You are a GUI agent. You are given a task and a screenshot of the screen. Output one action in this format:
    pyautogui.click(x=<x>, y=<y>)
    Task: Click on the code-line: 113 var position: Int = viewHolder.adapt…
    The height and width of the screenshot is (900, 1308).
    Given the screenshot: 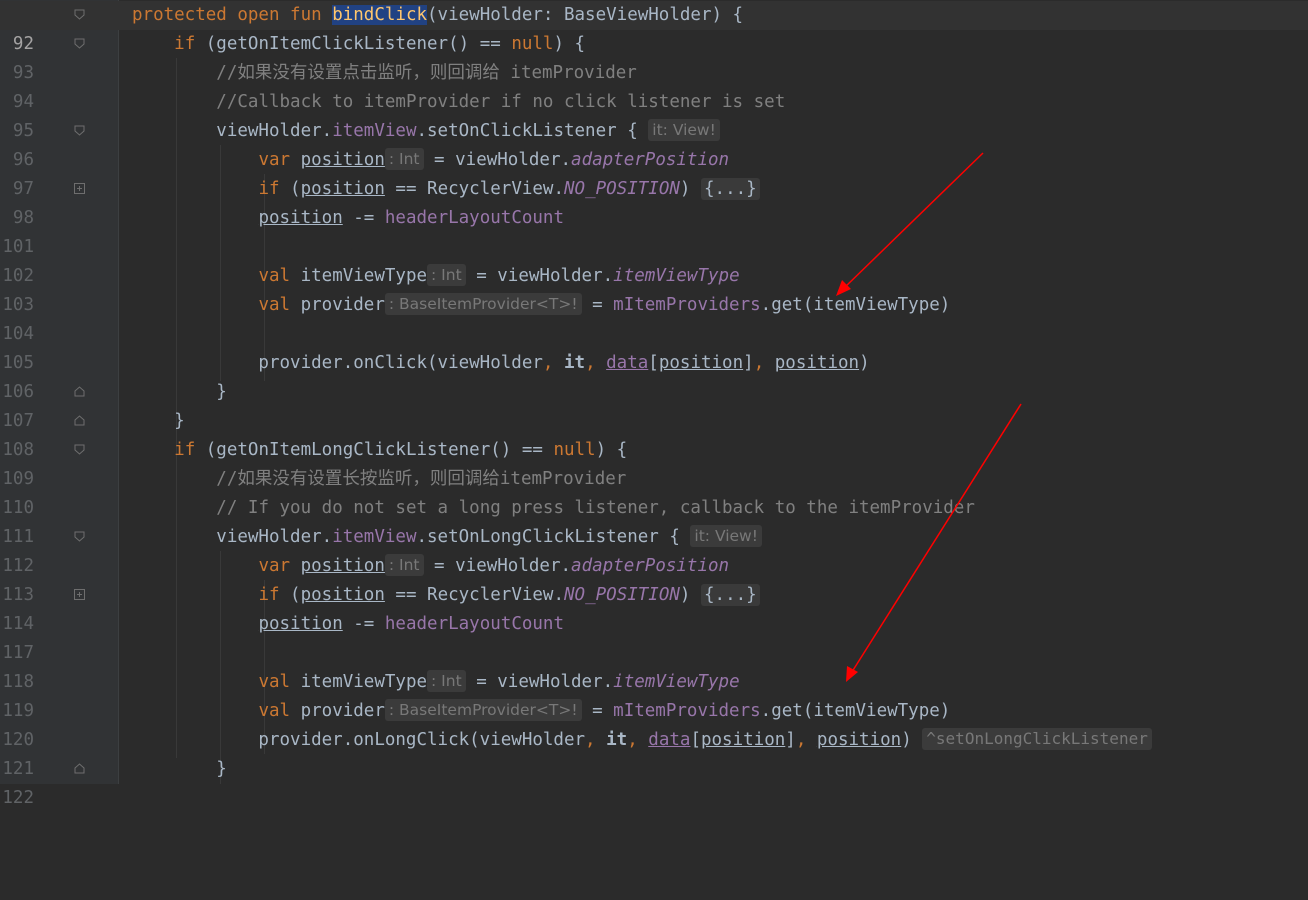 What is the action you would take?
    pyautogui.click(x=654, y=578)
    